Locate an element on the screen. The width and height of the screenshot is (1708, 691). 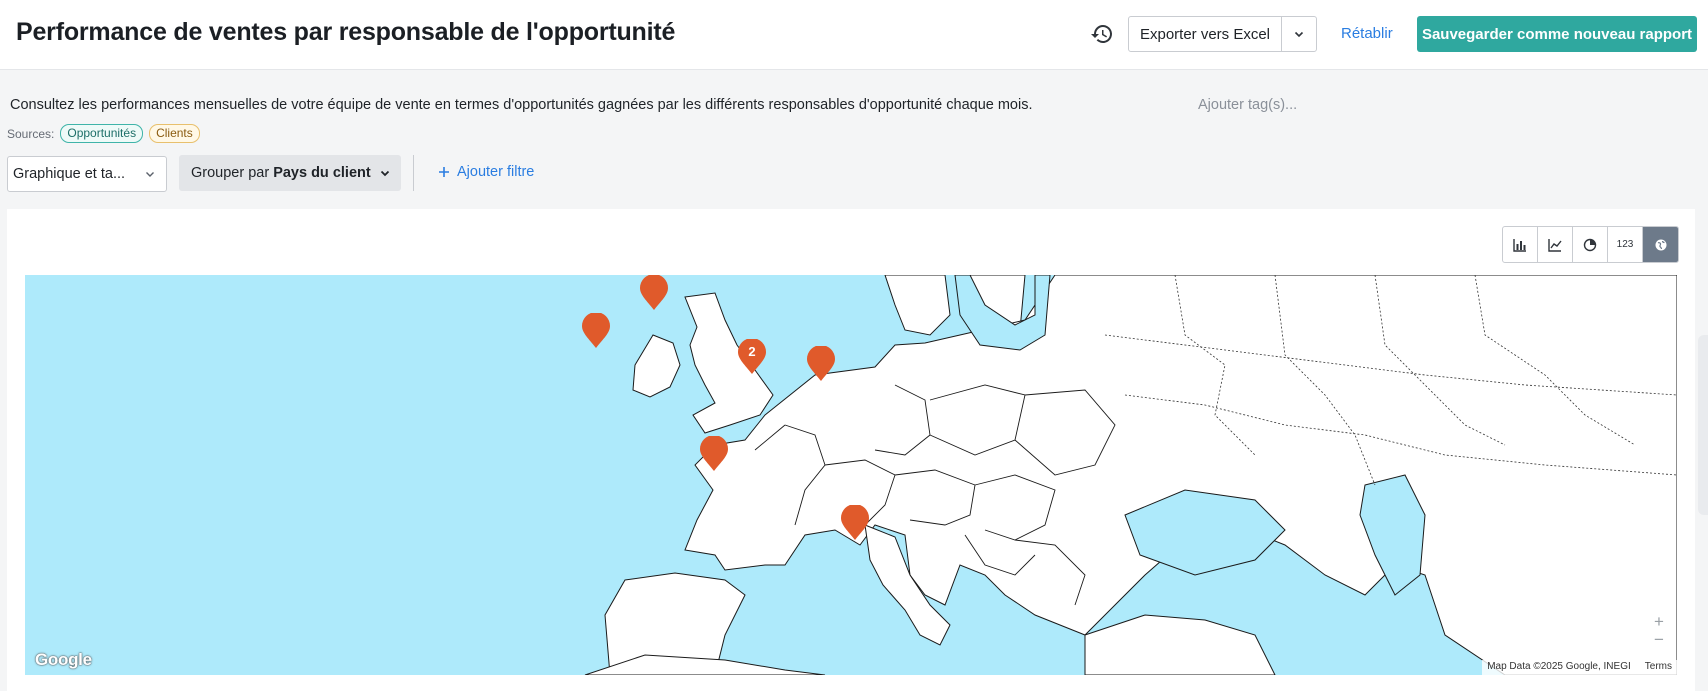
save-as-new-report-button: Sauvegarder comme nouveau rapport is located at coordinates (1557, 34).